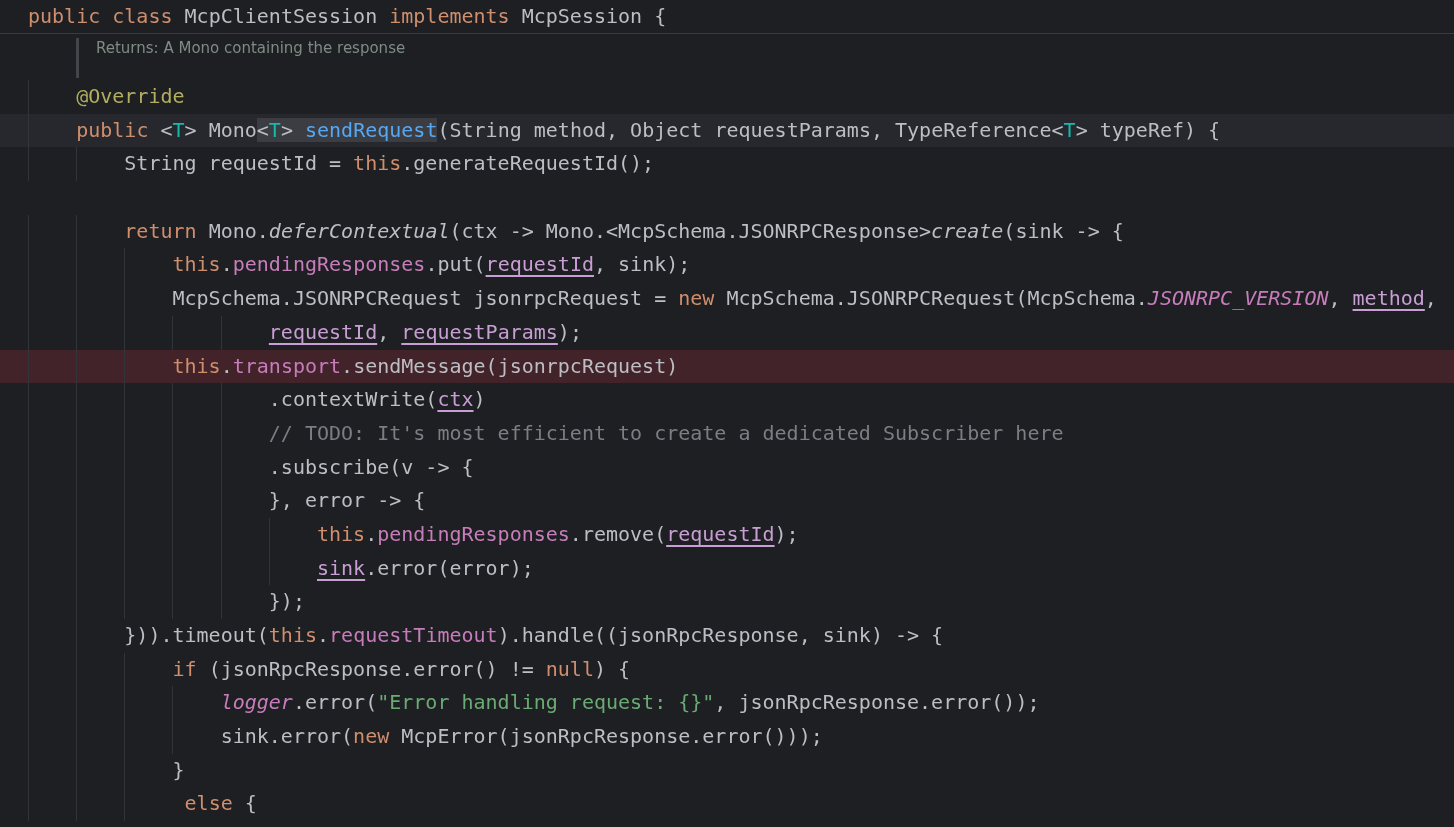 This screenshot has height=827, width=1454. What do you see at coordinates (727, 164) in the screenshot?
I see `code-line: String requestId = this.generateRequestId();` at bounding box center [727, 164].